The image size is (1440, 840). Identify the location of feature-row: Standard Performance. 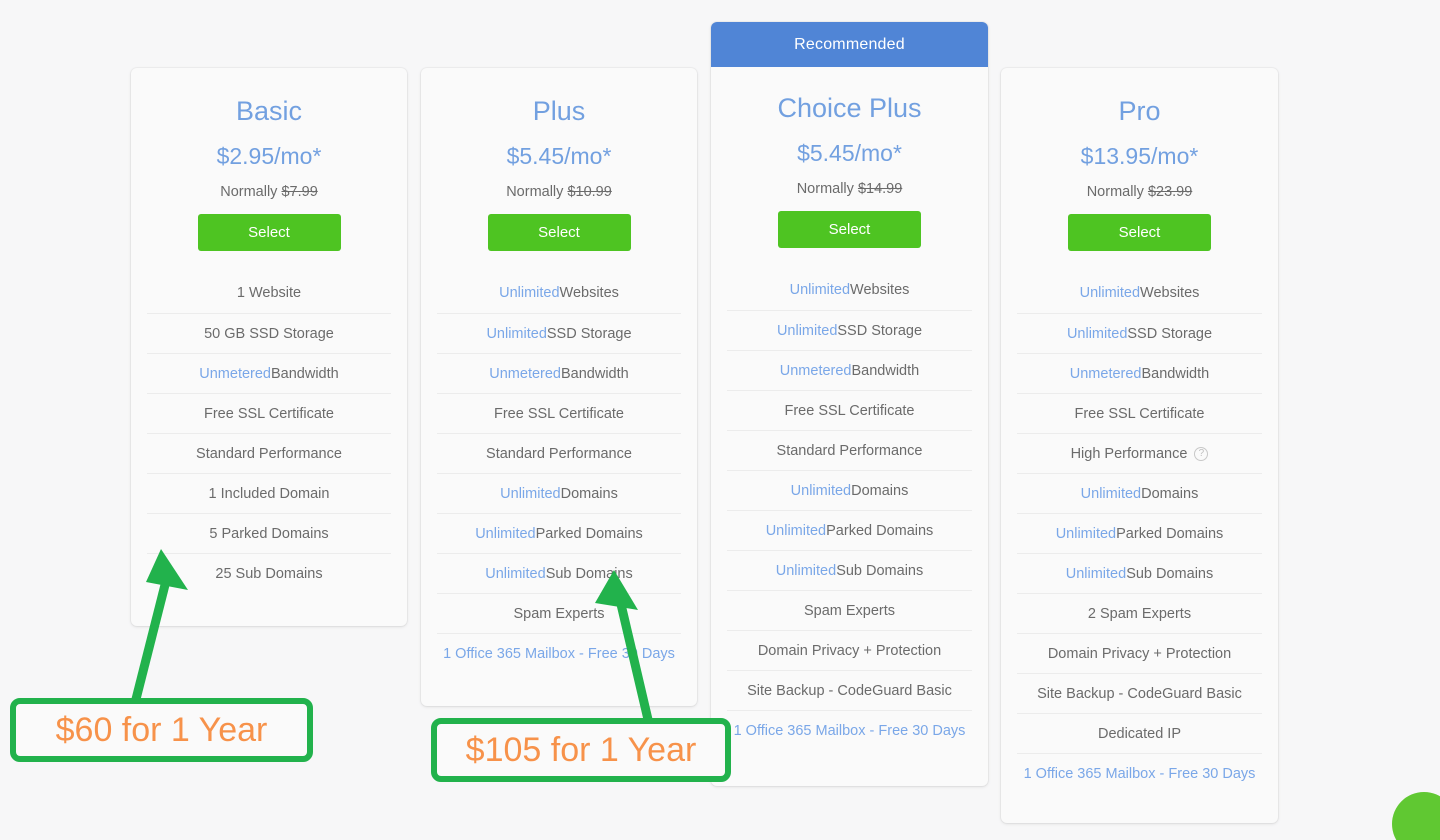
(559, 453).